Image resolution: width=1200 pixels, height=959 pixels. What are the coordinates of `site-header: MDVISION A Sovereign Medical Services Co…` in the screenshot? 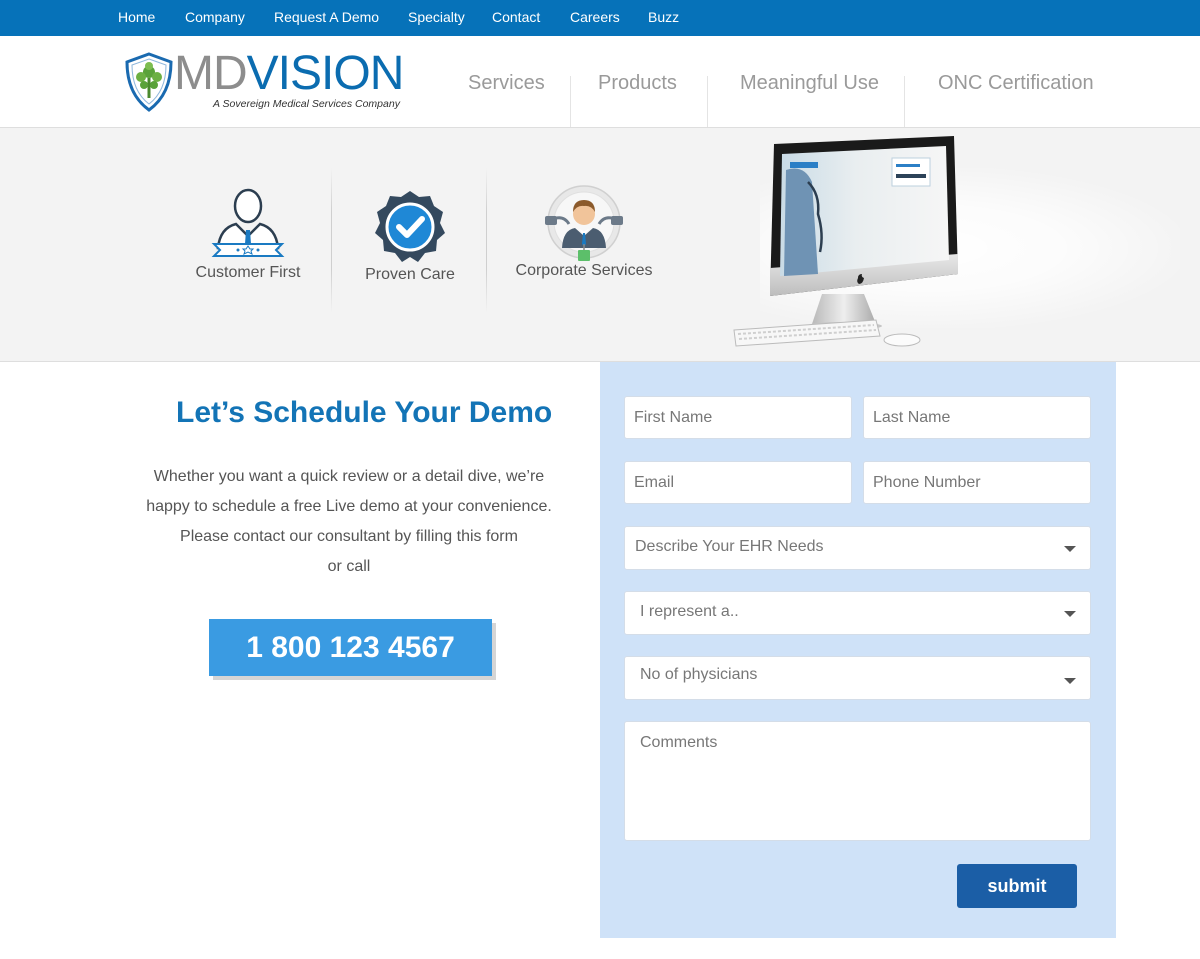 It's located at (600, 82).